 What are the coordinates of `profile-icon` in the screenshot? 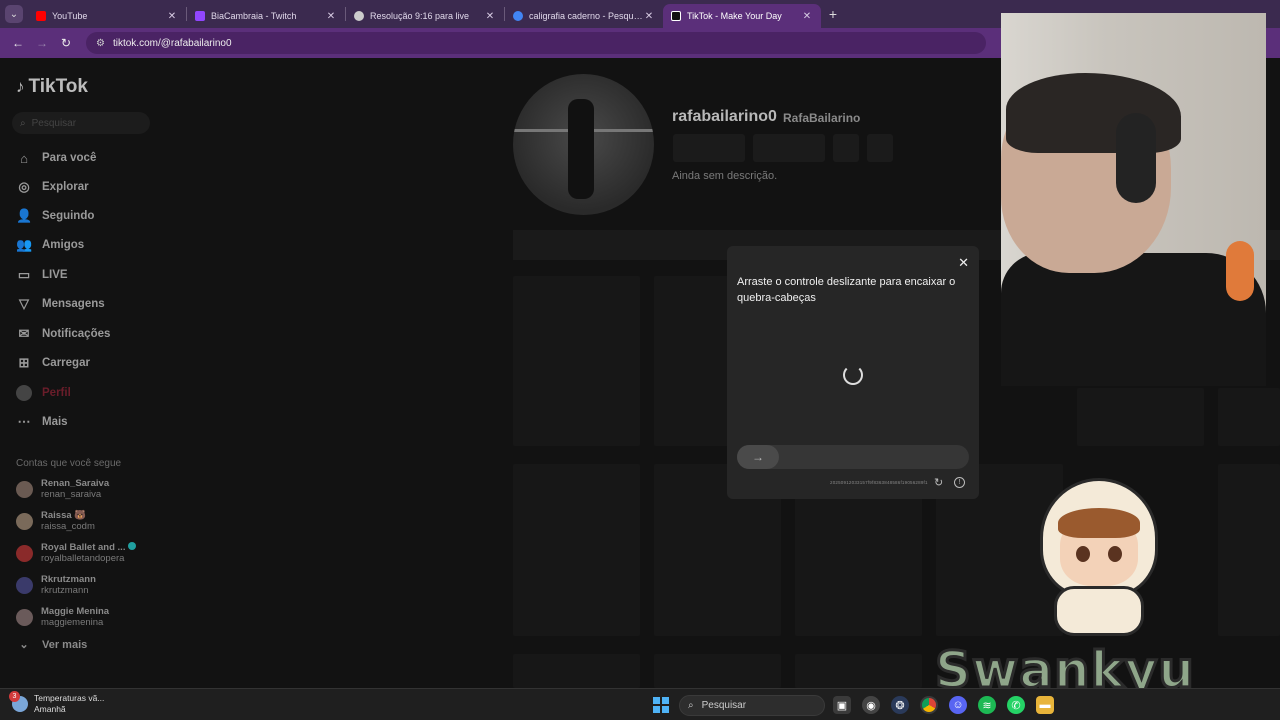 It's located at (24, 393).